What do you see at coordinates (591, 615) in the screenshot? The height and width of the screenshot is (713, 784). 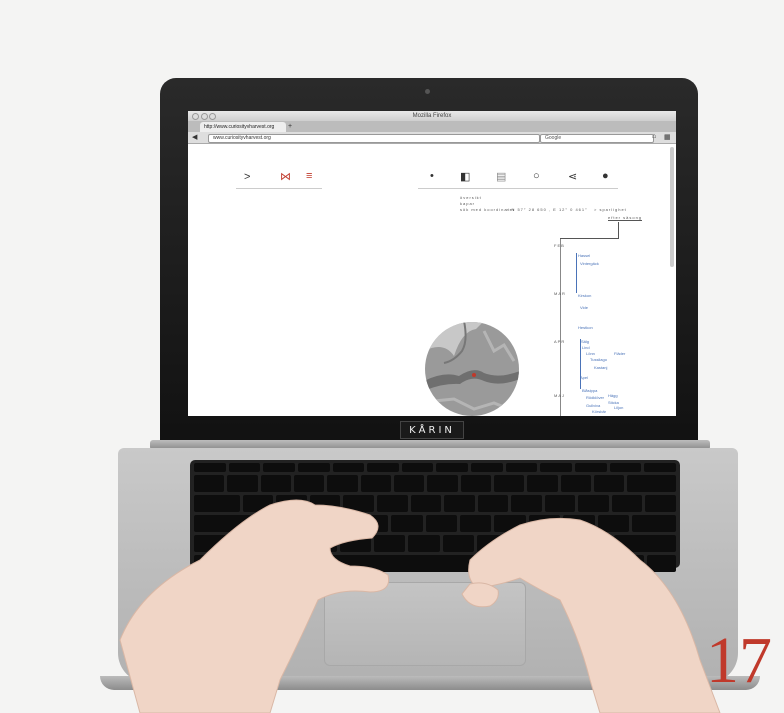 I see `right-hand` at bounding box center [591, 615].